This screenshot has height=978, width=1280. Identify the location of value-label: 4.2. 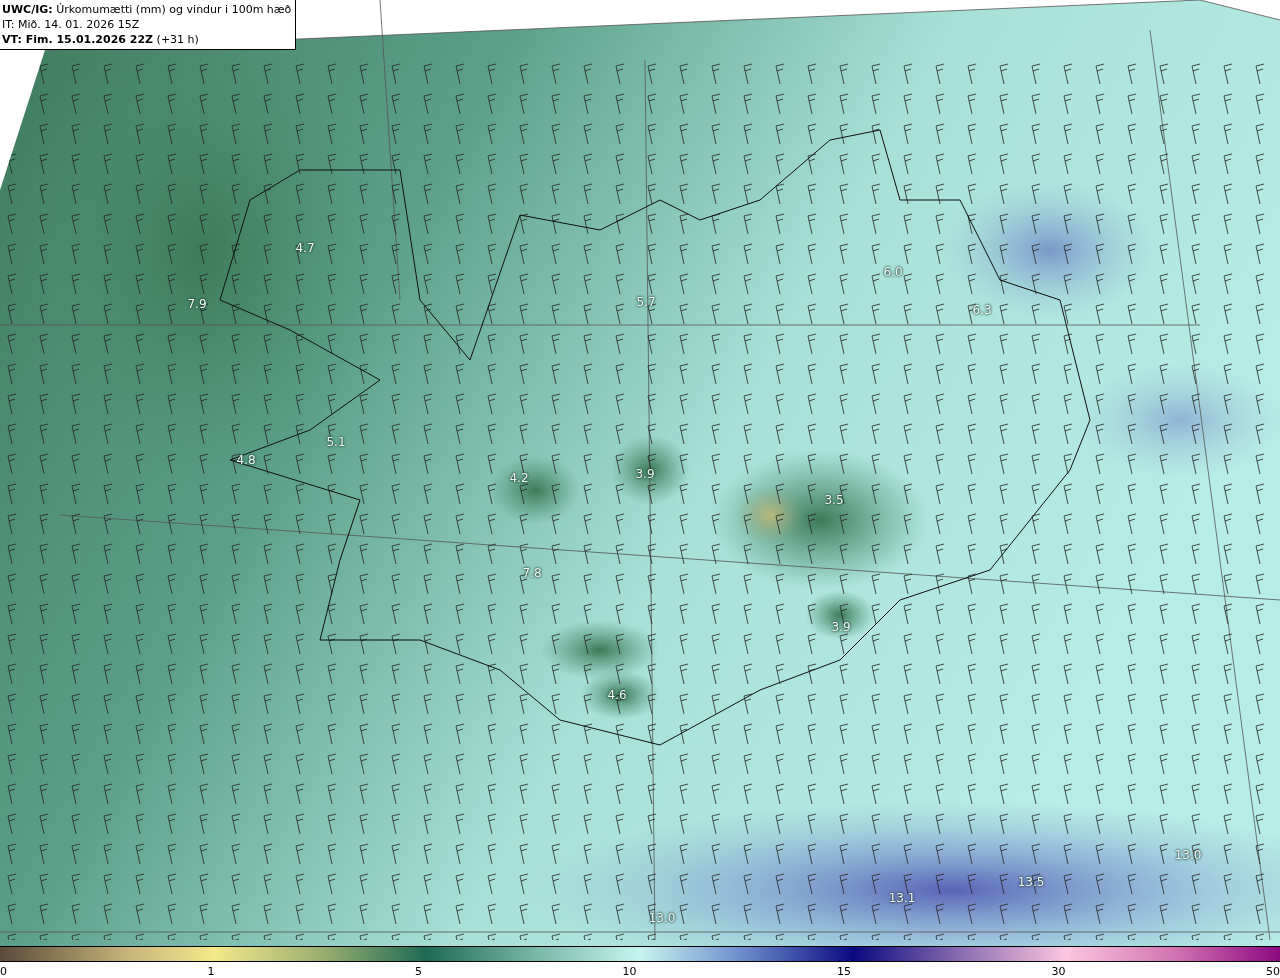
(519, 478).